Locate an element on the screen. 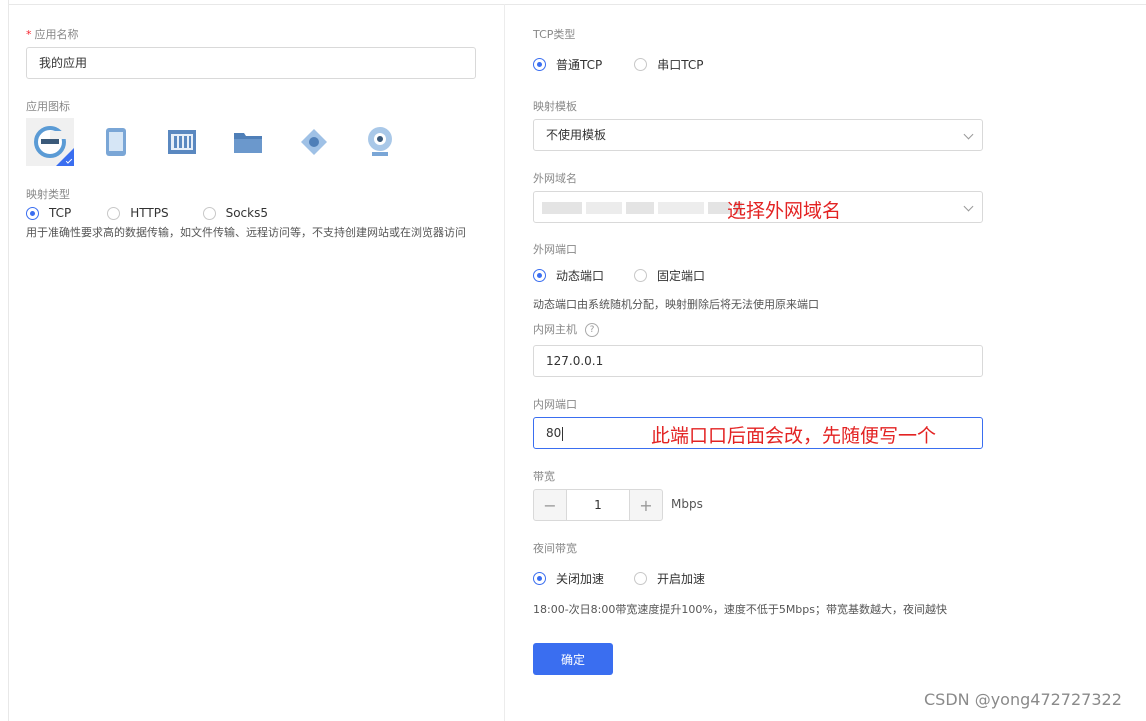 The width and height of the screenshot is (1146, 721). template-select: 不使用模板 is located at coordinates (758, 135).